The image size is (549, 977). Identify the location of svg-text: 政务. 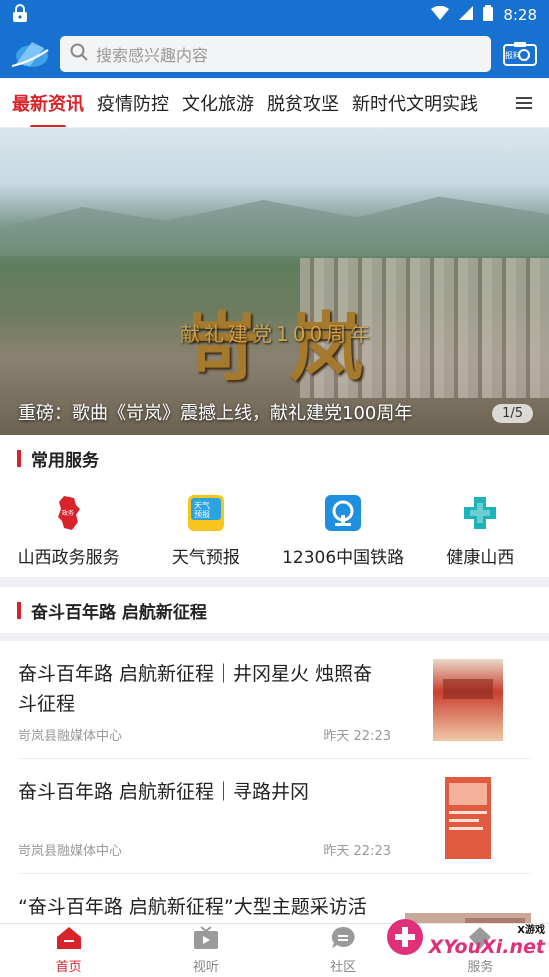
(68, 513).